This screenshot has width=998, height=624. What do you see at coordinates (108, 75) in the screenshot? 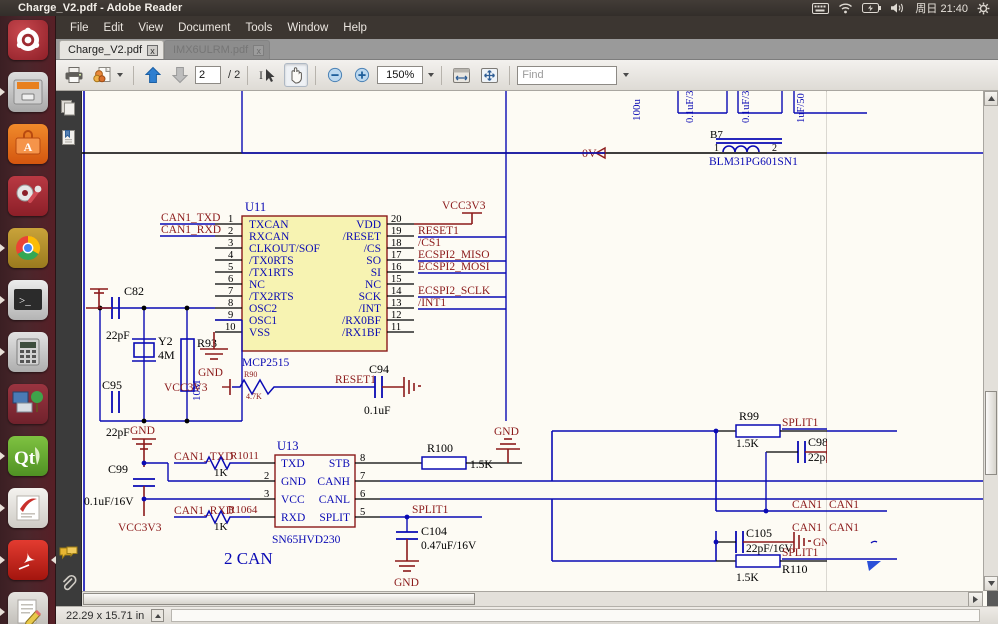
I see `email-share-button` at bounding box center [108, 75].